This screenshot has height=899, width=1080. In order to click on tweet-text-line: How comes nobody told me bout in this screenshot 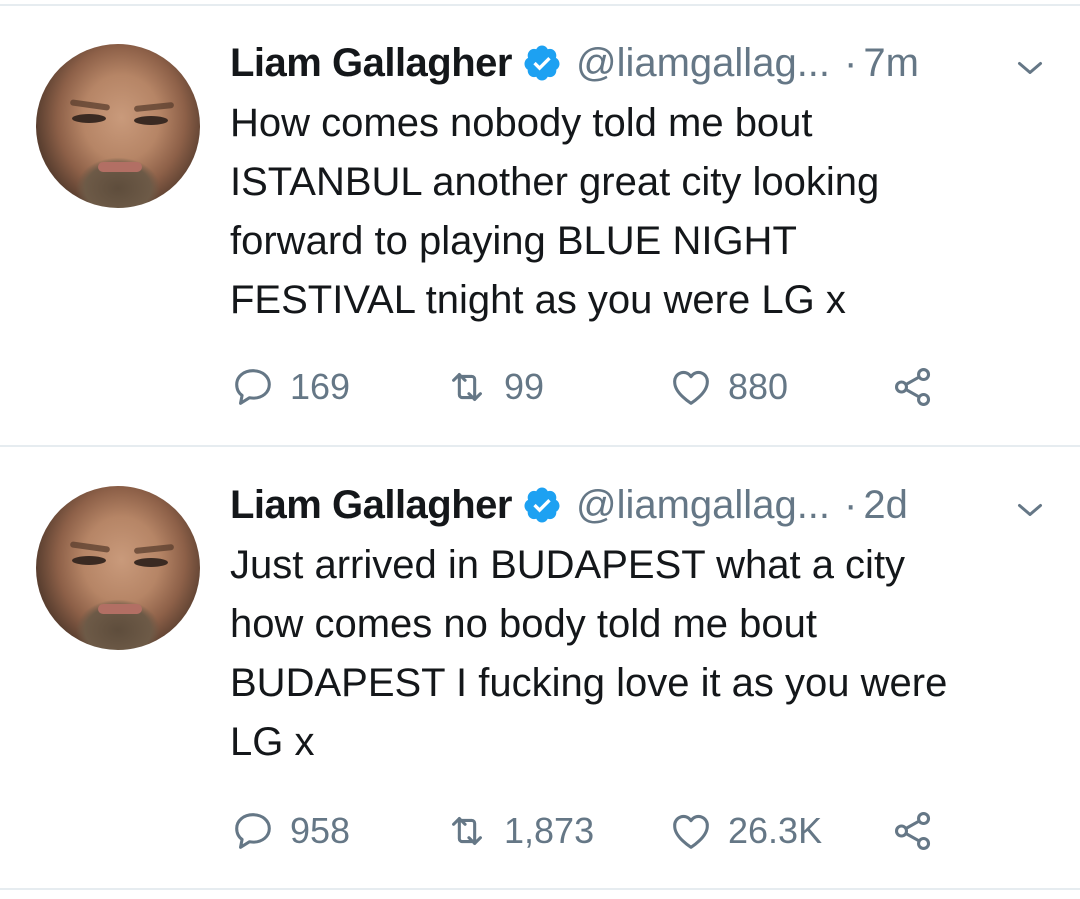, I will do `click(521, 123)`.